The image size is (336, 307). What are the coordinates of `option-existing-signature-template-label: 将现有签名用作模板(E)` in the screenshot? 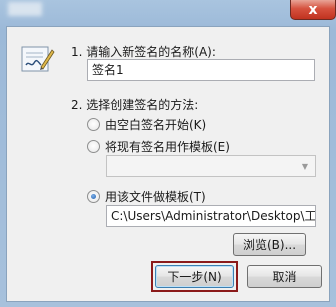 It's located at (167, 147).